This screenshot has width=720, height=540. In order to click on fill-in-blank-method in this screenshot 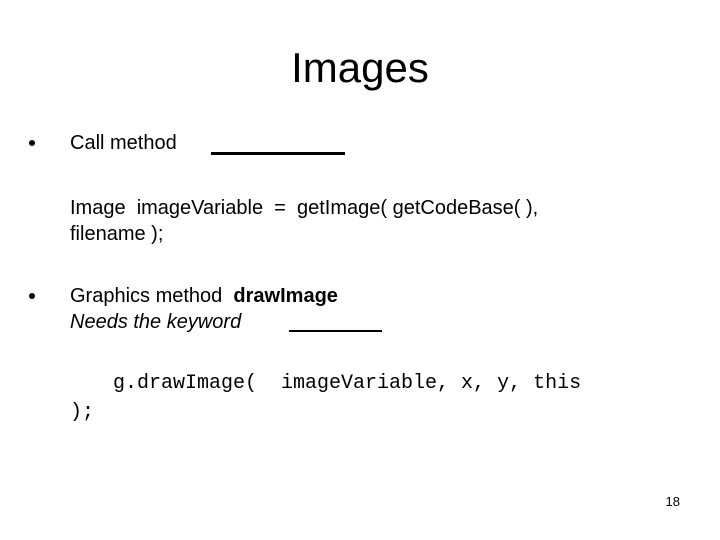, I will do `click(278, 153)`.